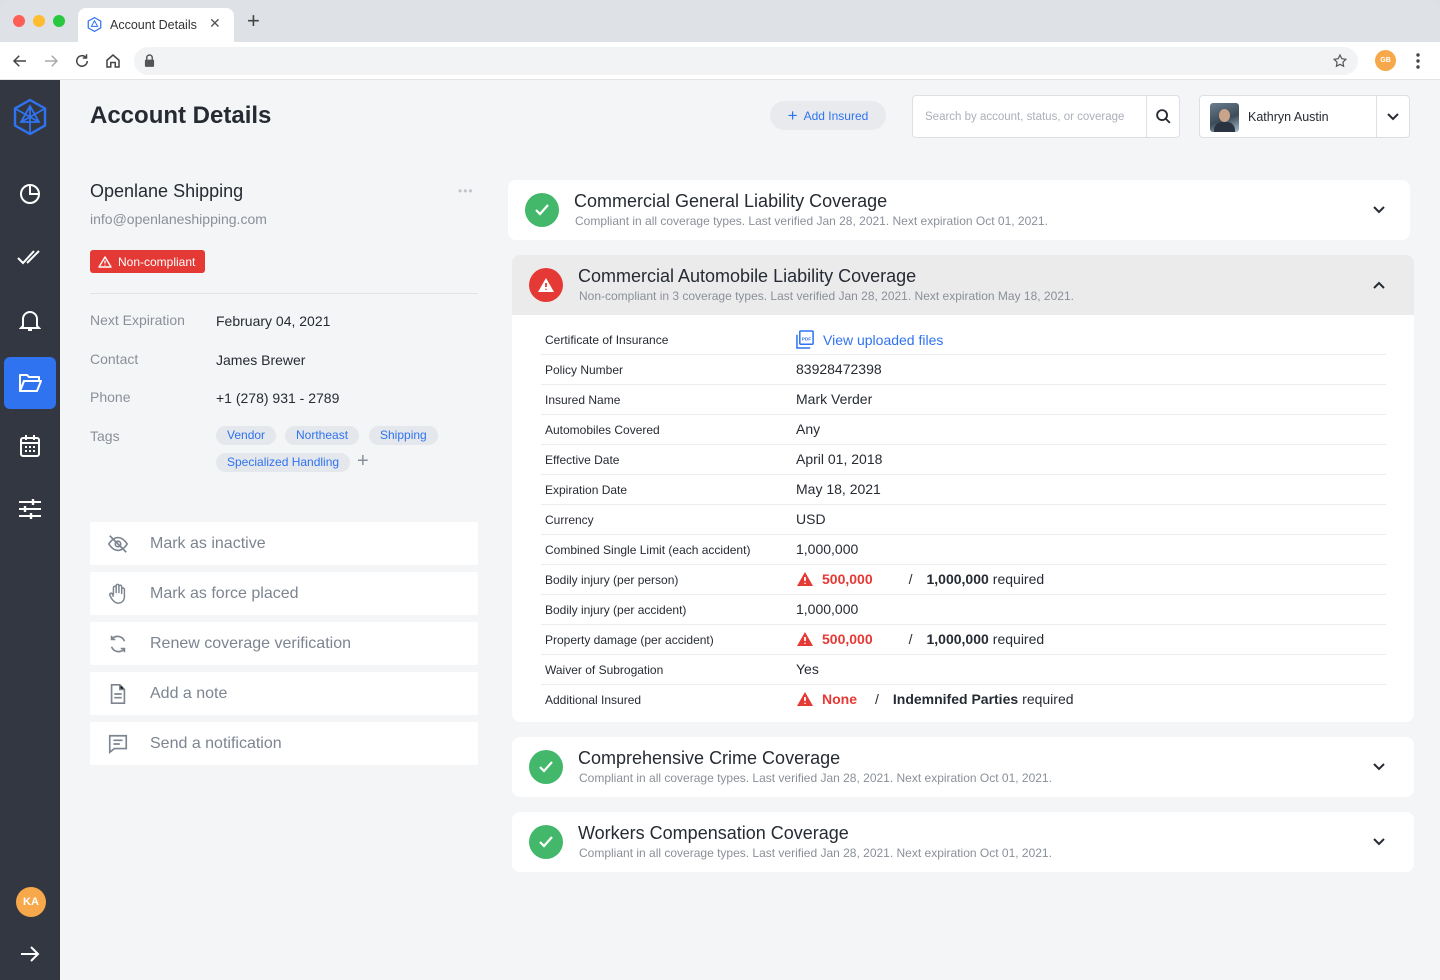  Describe the element at coordinates (284, 593) in the screenshot. I see `mark-force-placed-button: Mark as force placed` at that location.